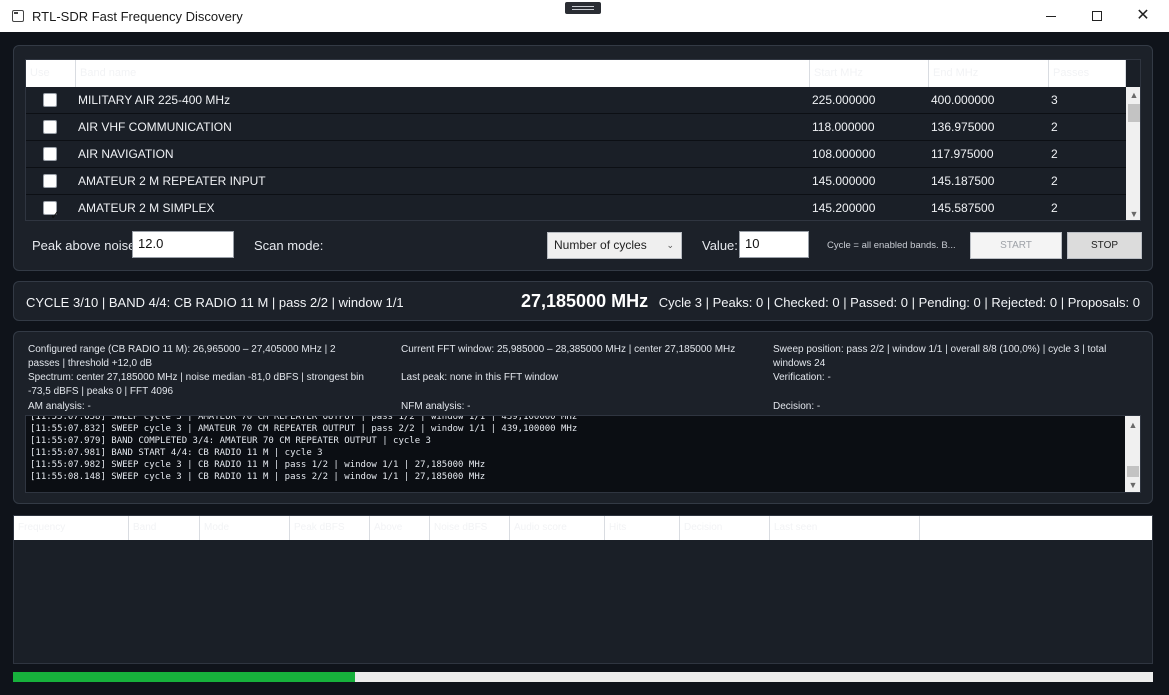 The width and height of the screenshot is (1169, 695). What do you see at coordinates (55, 214) in the screenshot?
I see `checkmark-icon: ✓` at bounding box center [55, 214].